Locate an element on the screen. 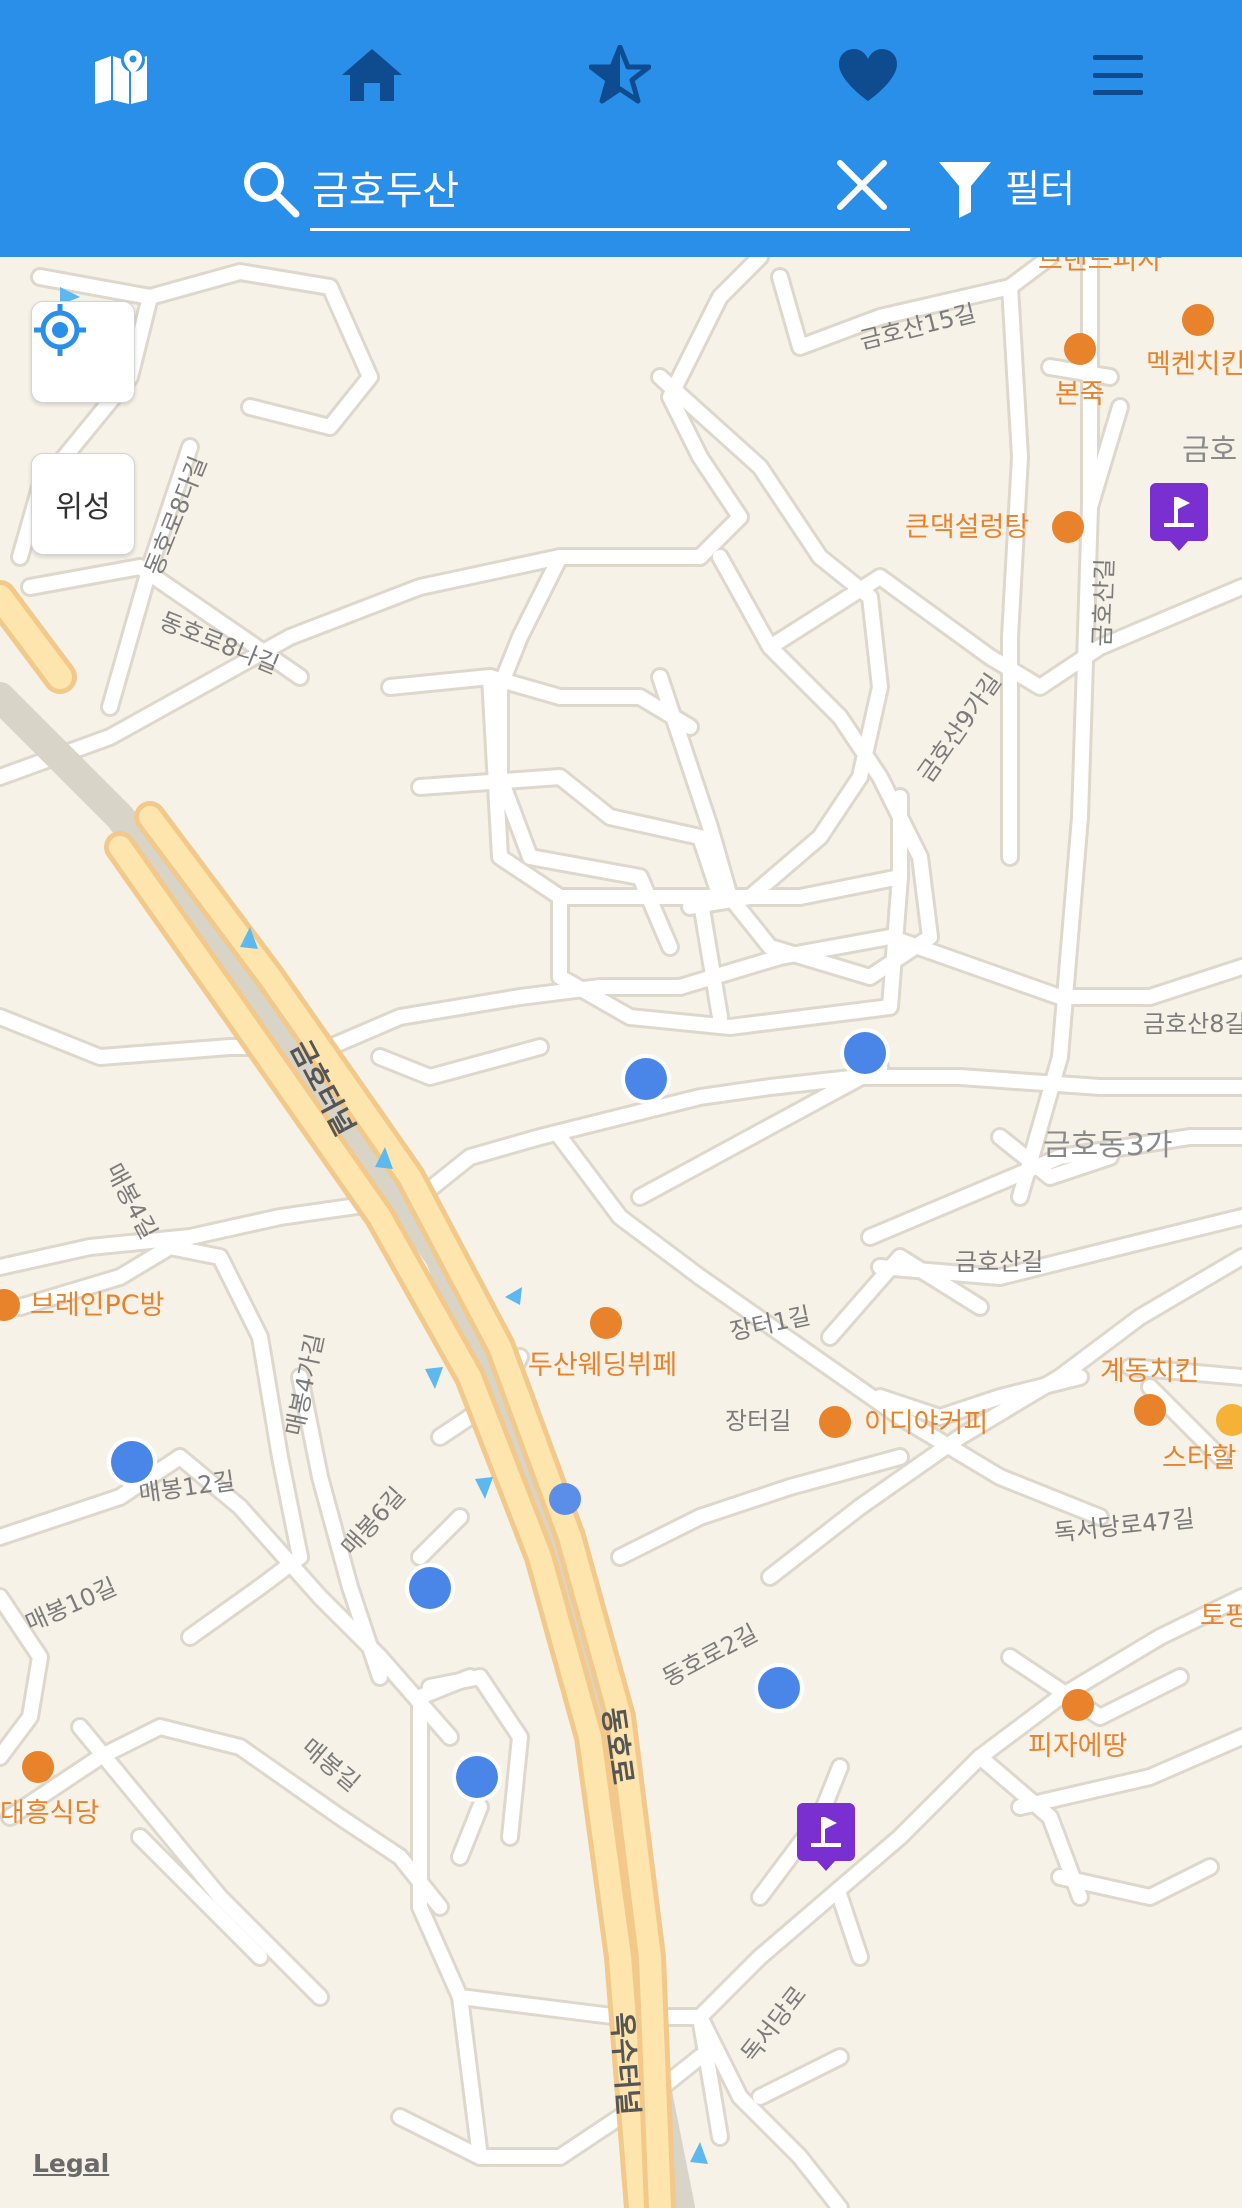 This screenshot has height=2208, width=1242. search-underline is located at coordinates (610, 229).